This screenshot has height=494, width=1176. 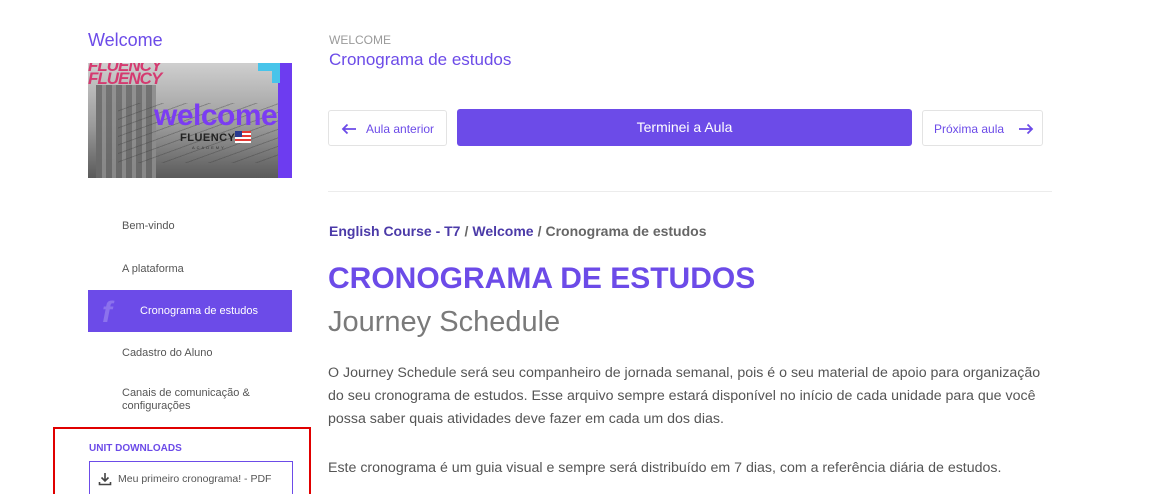 I want to click on nav-item-cronograma-active: f Cronograma de estudos, so click(x=190, y=311).